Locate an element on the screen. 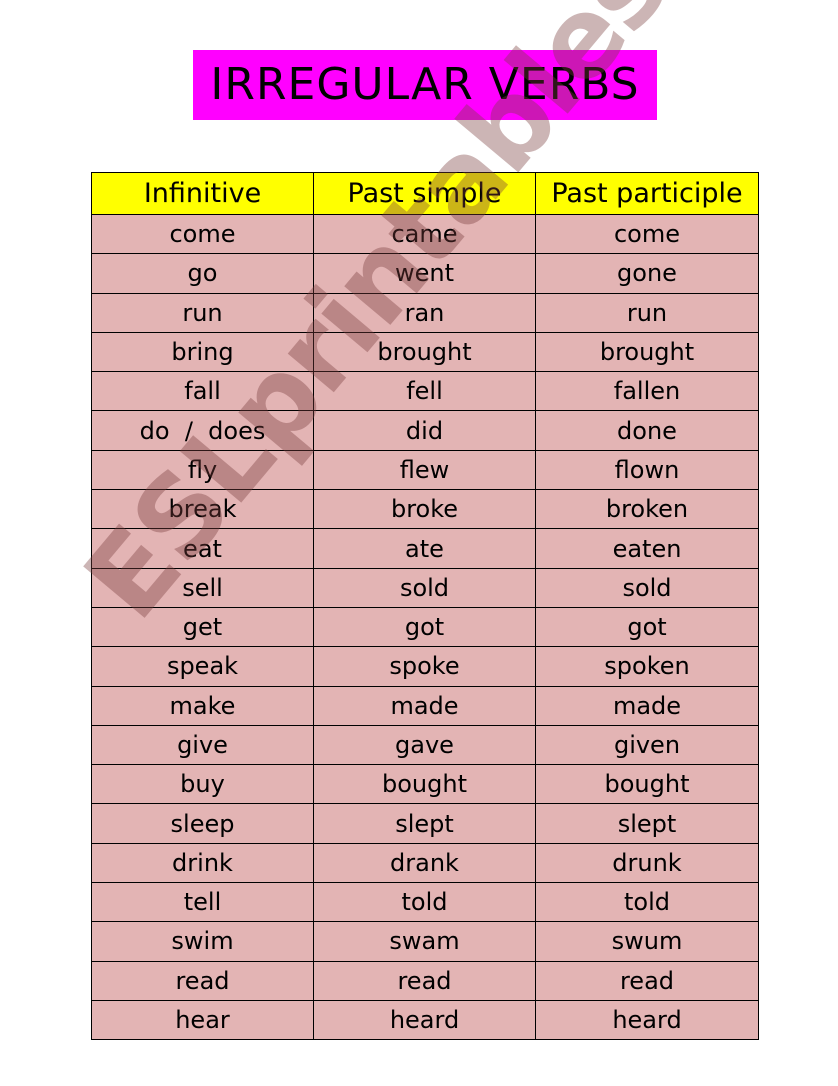  table-row: give gave given is located at coordinates (425, 745).